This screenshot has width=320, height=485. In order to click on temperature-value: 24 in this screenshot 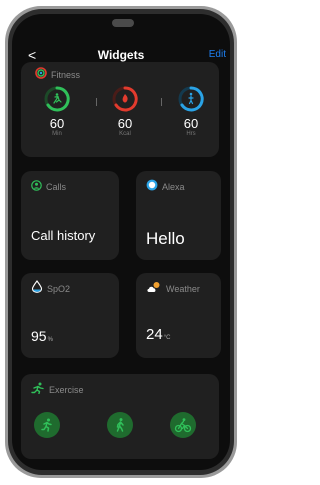, I will do `click(154, 334)`.